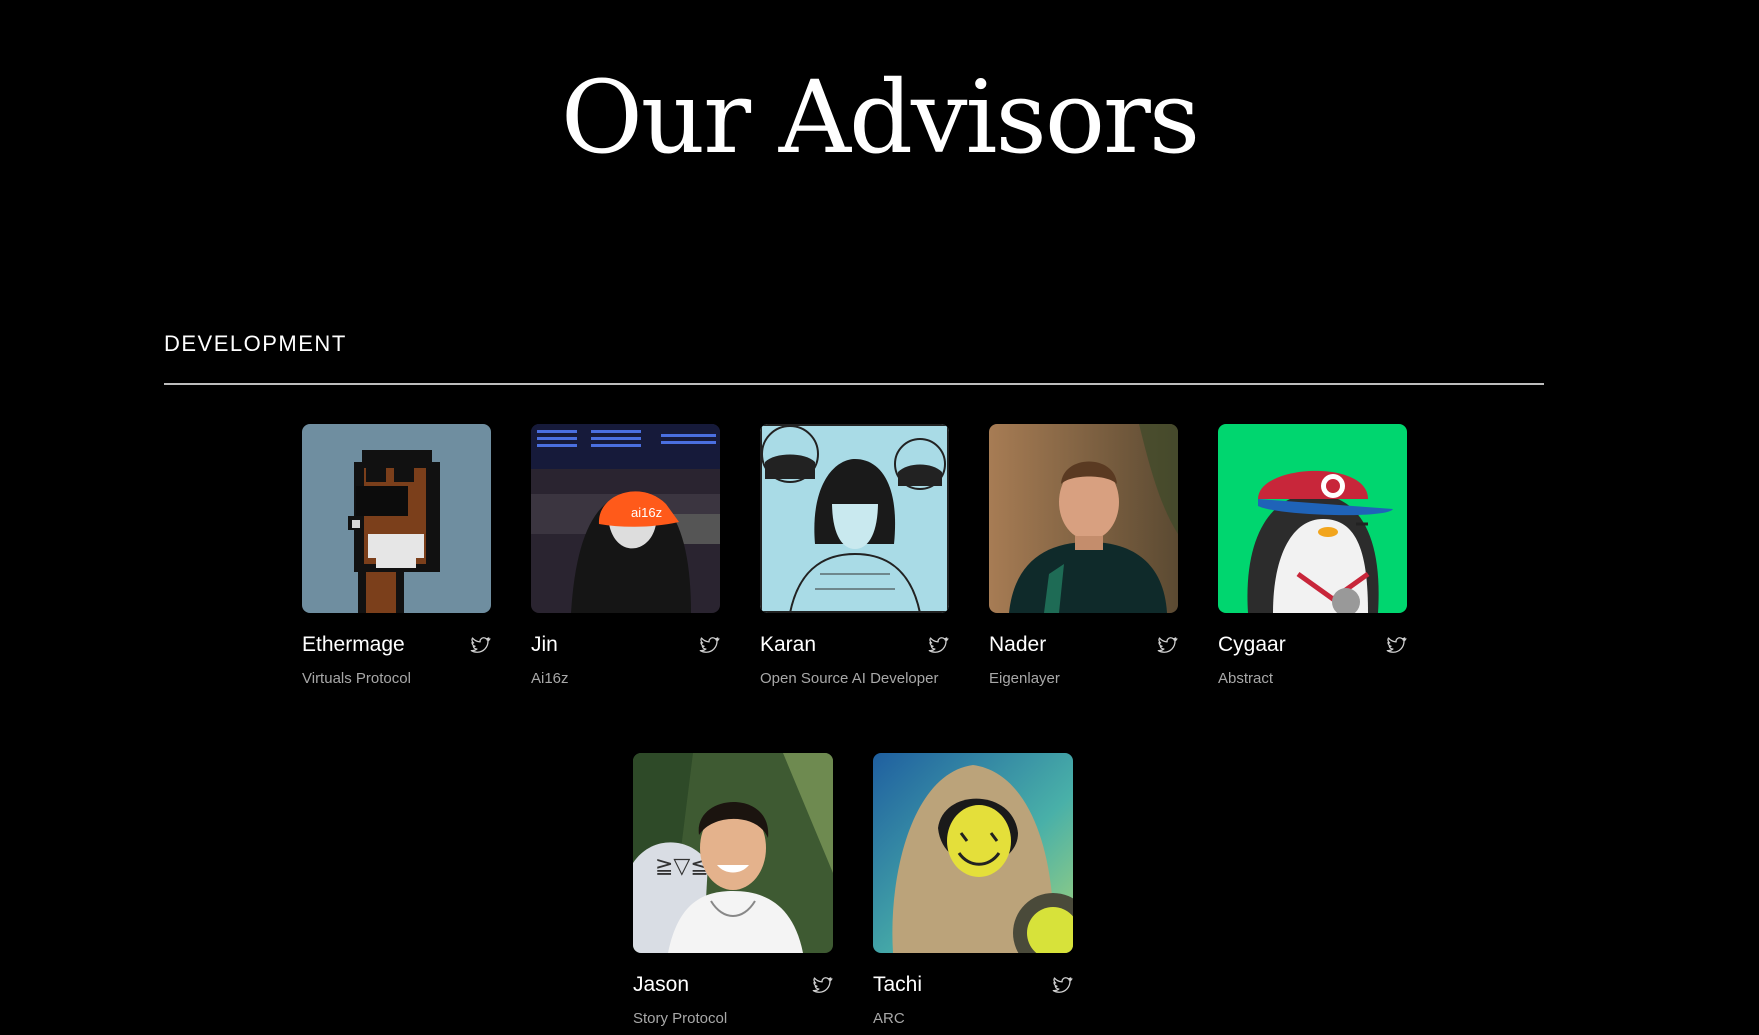 The width and height of the screenshot is (1759, 1035). I want to click on page-title: Our Advisors, so click(880, 117).